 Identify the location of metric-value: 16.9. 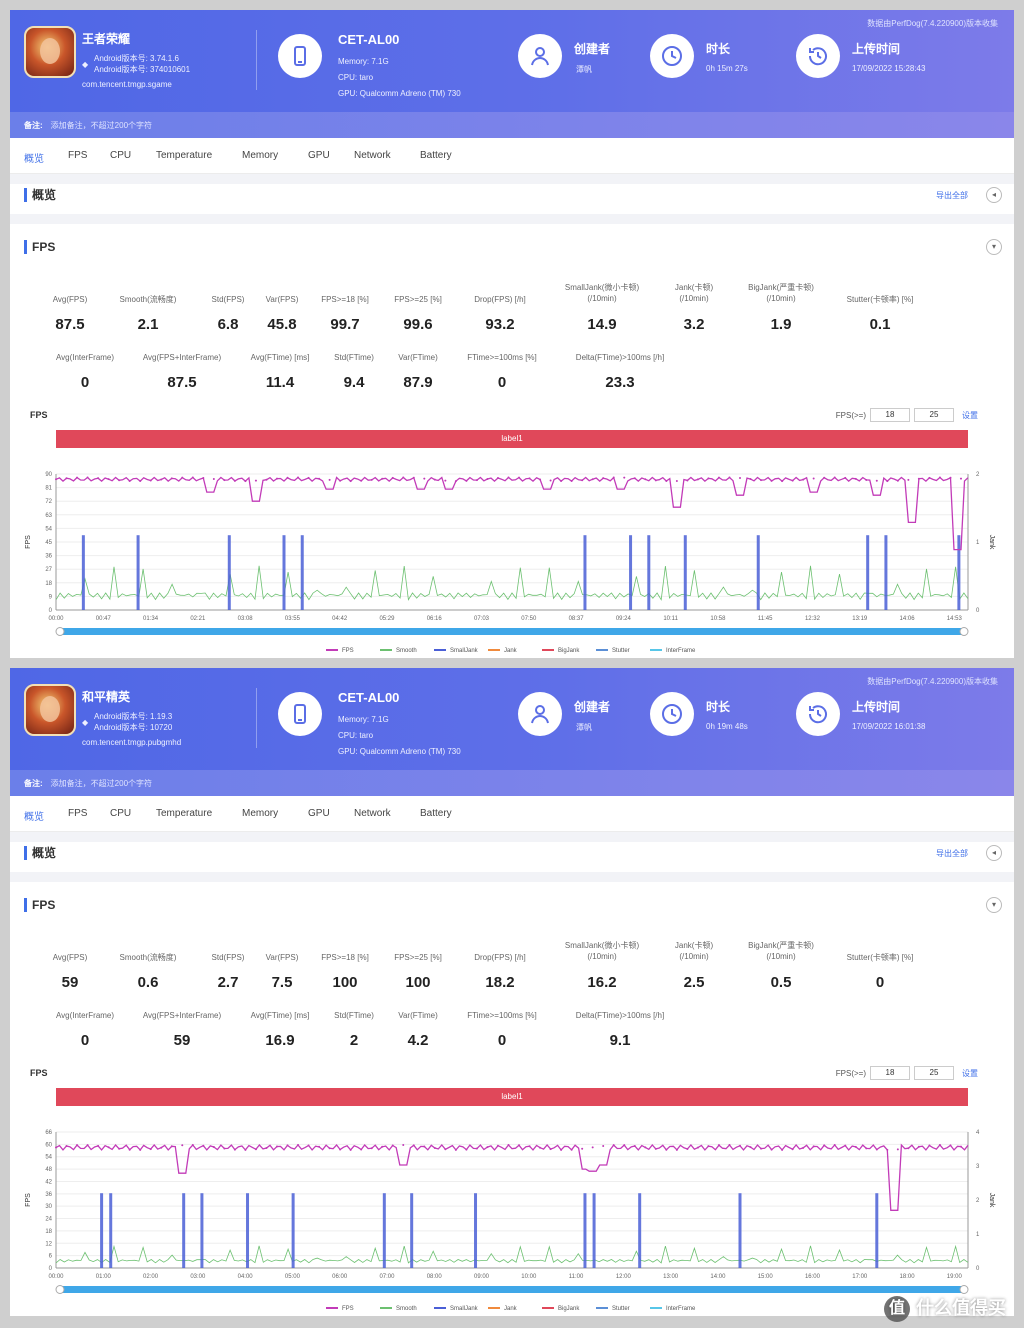
(280, 1040).